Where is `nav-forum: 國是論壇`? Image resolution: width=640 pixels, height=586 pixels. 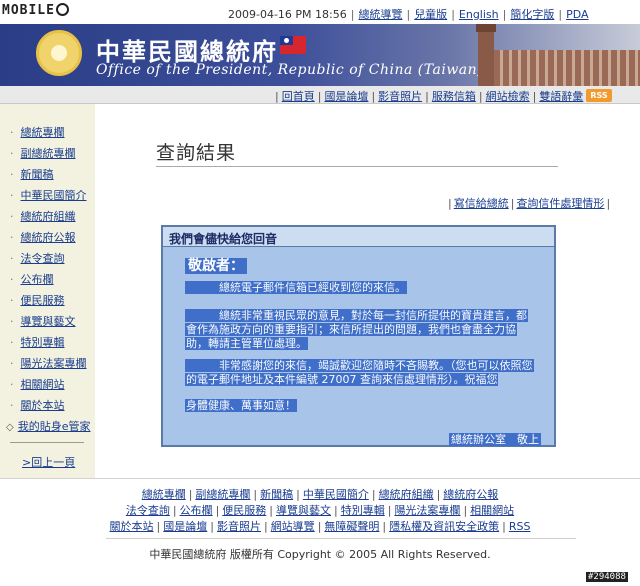 nav-forum: 國是論壇 is located at coordinates (346, 96).